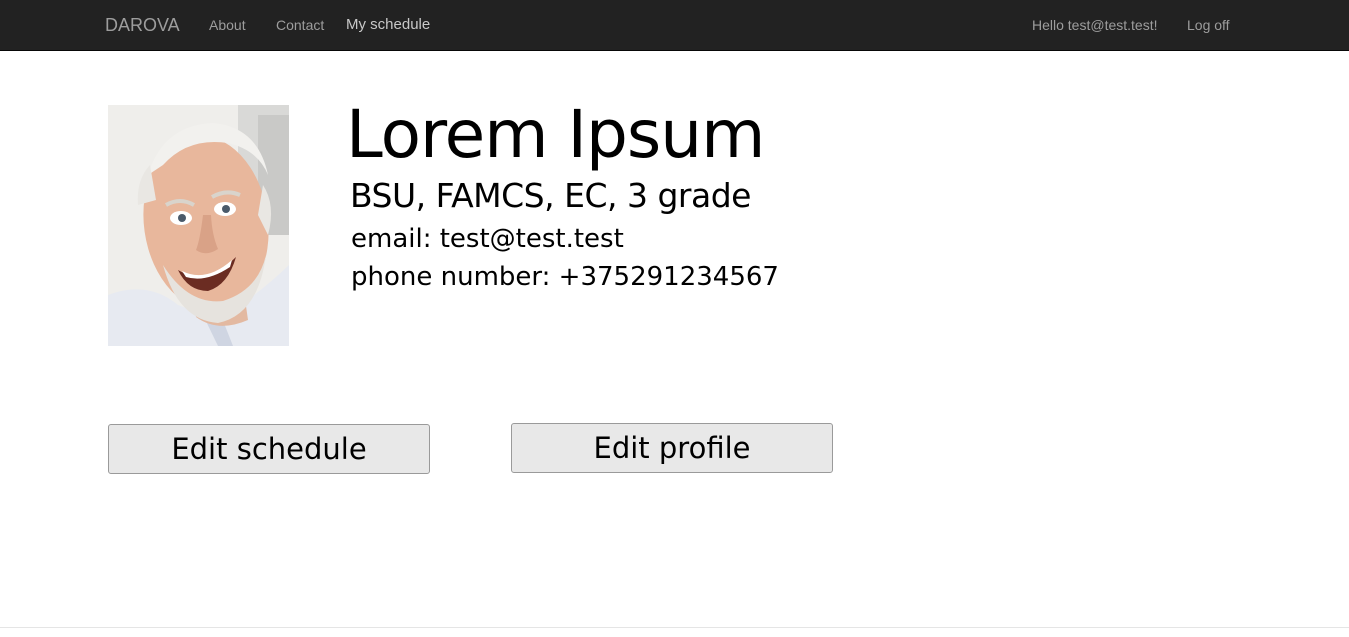 Image resolution: width=1349 pixels, height=637 pixels. Describe the element at coordinates (300, 25) in the screenshot. I see `nav-contact-link: Contact` at that location.